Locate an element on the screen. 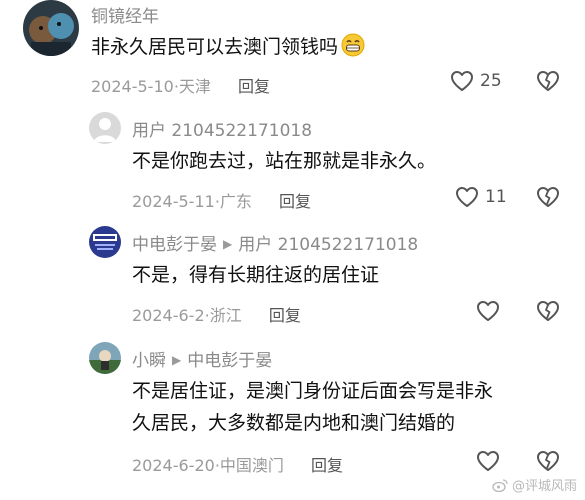  comment-location: 广东 is located at coordinates (235, 201).